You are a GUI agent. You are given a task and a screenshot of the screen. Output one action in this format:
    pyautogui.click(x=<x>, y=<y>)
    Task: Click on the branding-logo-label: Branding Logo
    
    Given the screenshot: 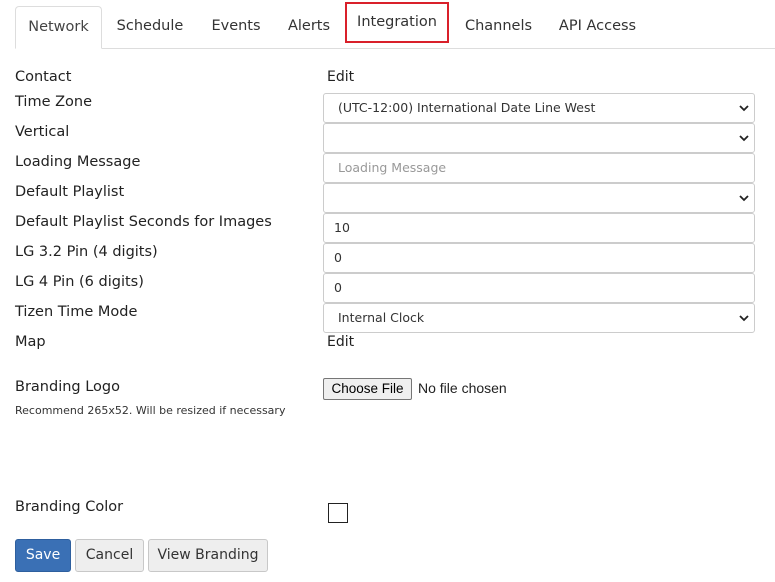 What is the action you would take?
    pyautogui.click(x=67, y=387)
    